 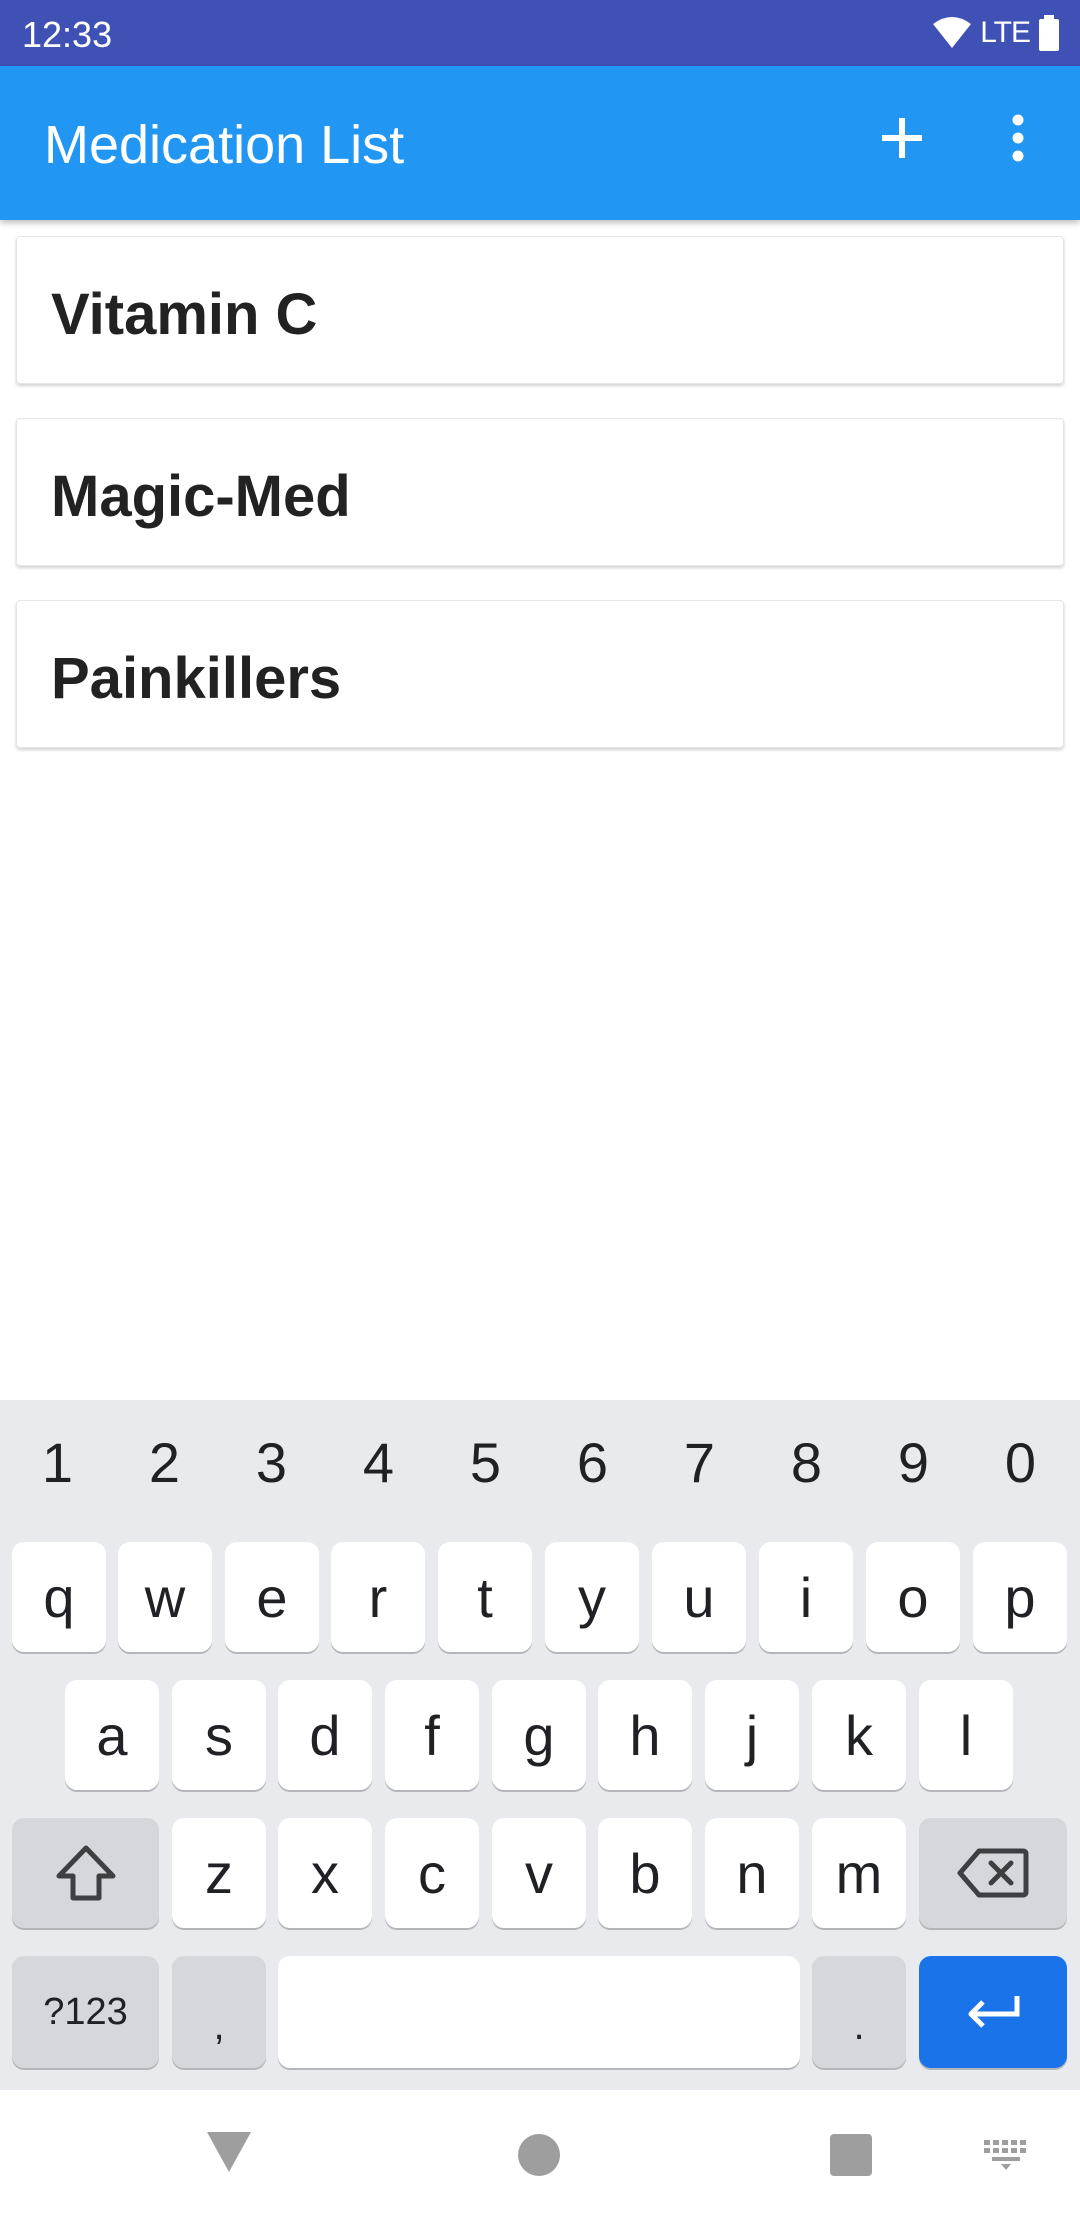 I want to click on key-n: n, so click(x=752, y=1873).